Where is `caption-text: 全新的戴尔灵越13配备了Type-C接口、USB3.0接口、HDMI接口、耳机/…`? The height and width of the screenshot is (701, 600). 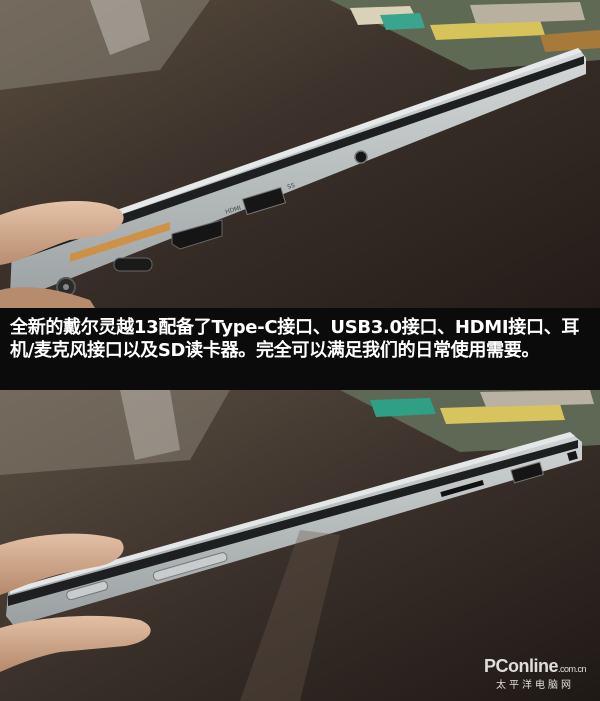
caption-text: 全新的戴尔灵越13配备了Type-C接口、USB3.0接口、HDMI接口、耳机/… is located at coordinates (295, 339).